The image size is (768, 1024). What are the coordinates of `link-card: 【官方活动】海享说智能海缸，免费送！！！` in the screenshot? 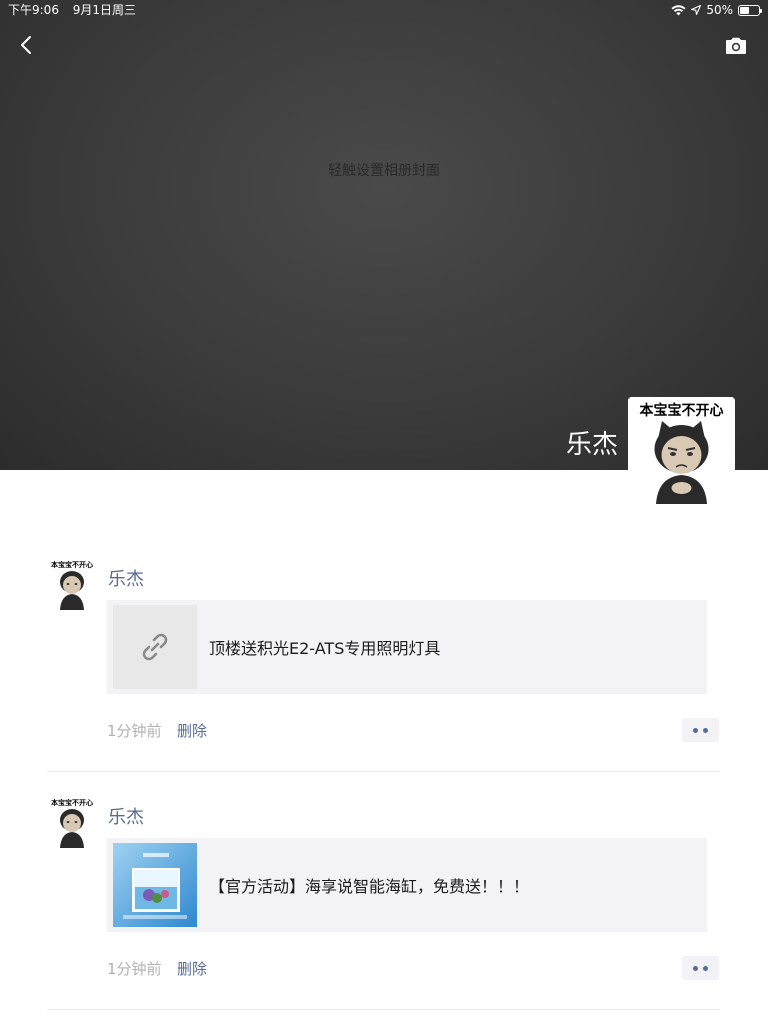 It's located at (407, 885).